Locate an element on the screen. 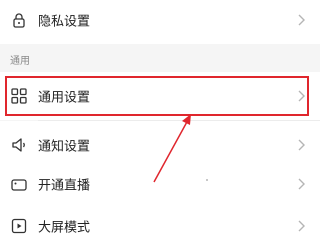 The width and height of the screenshot is (320, 250). lock-icon is located at coordinates (19, 20).